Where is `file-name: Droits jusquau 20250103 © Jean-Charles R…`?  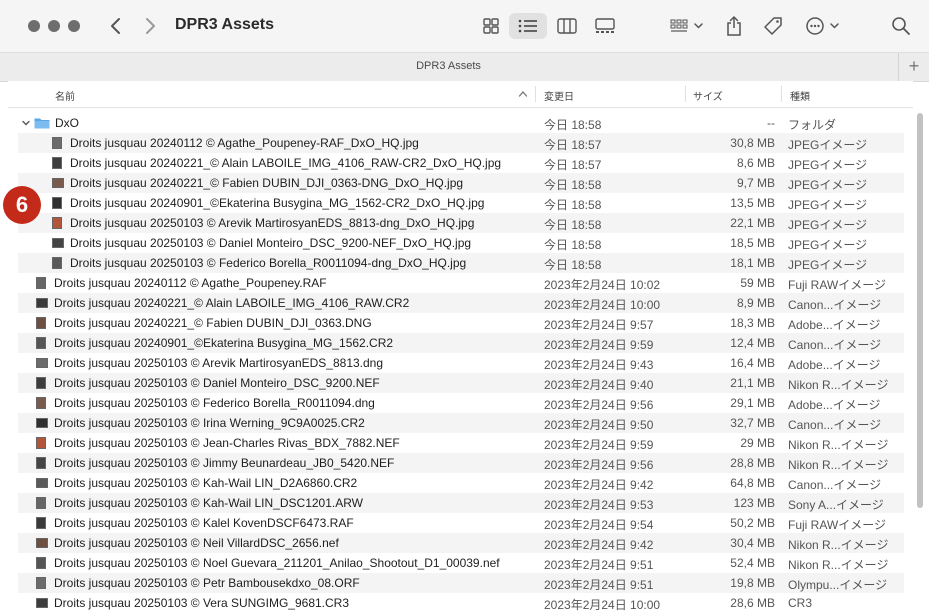 file-name: Droits jusquau 20250103 © Jean-Charles R… is located at coordinates (227, 443).